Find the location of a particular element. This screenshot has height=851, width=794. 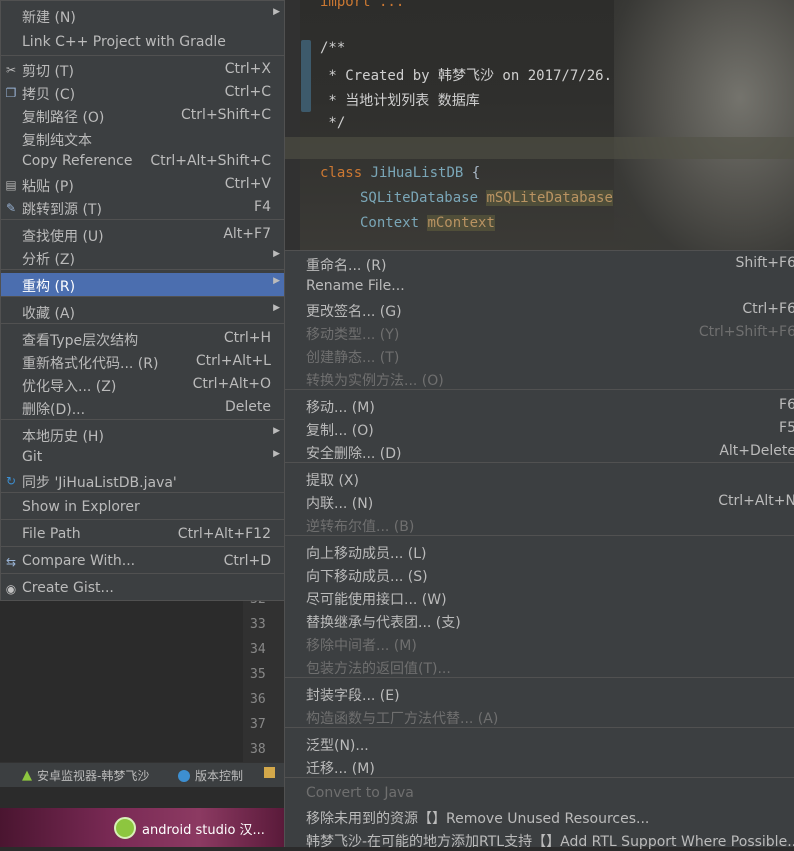

main-item-18: Git ▶ is located at coordinates (142, 457).